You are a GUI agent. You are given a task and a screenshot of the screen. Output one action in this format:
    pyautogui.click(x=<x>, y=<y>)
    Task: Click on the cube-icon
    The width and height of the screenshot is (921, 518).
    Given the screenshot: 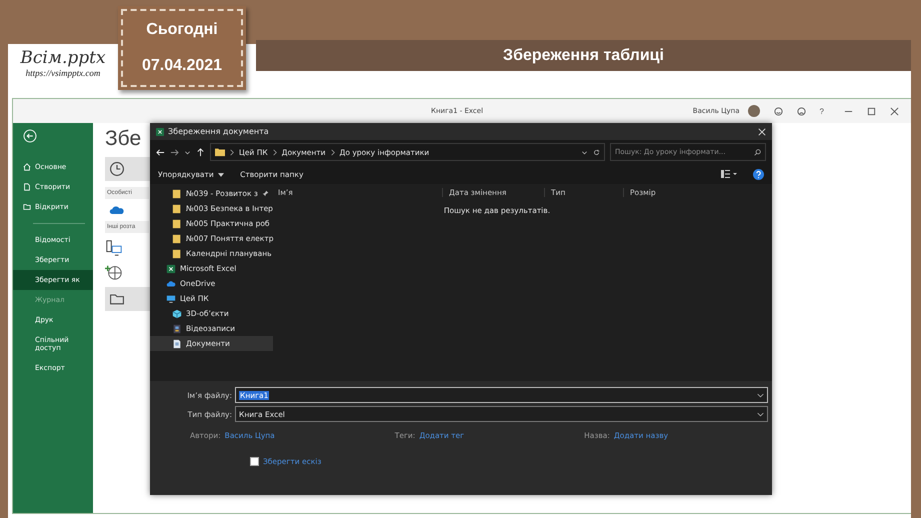 What is the action you would take?
    pyautogui.click(x=177, y=313)
    